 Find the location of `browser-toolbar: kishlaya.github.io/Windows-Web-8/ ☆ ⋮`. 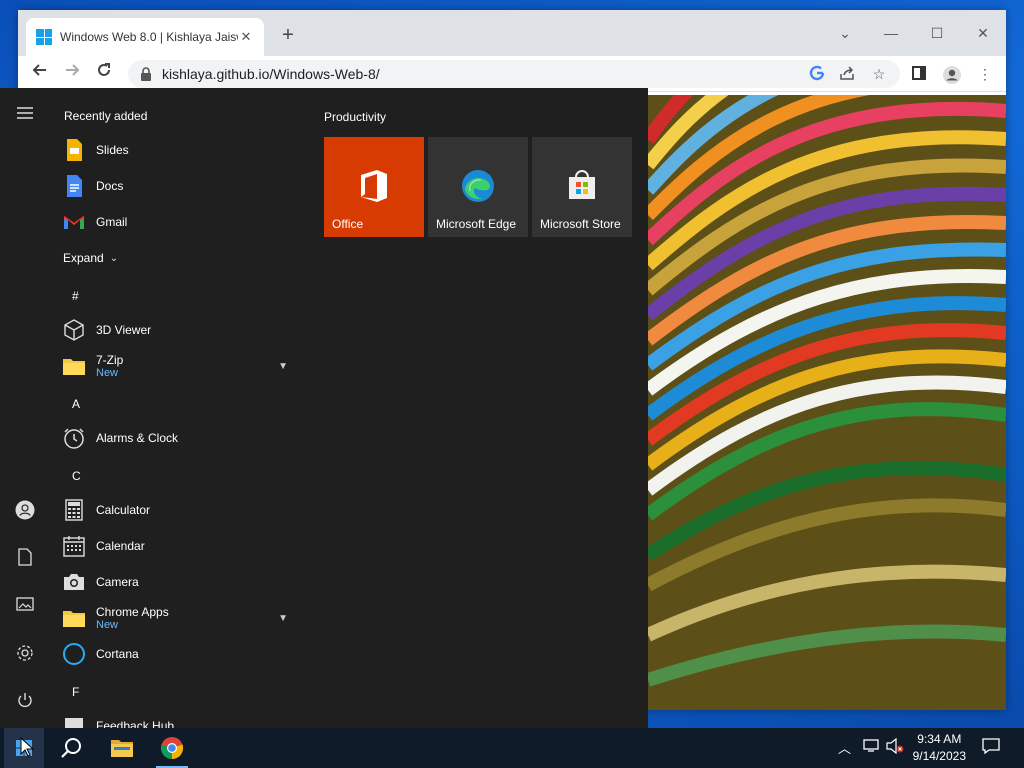

browser-toolbar: kishlaya.github.io/Windows-Web-8/ ☆ ⋮ is located at coordinates (512, 74).